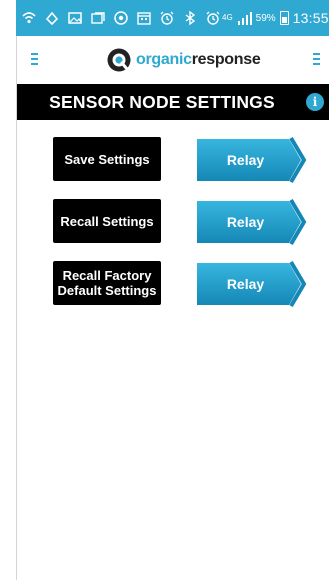 The width and height of the screenshot is (329, 580). I want to click on status-bar: 4G 59% 13:55, so click(172, 18).